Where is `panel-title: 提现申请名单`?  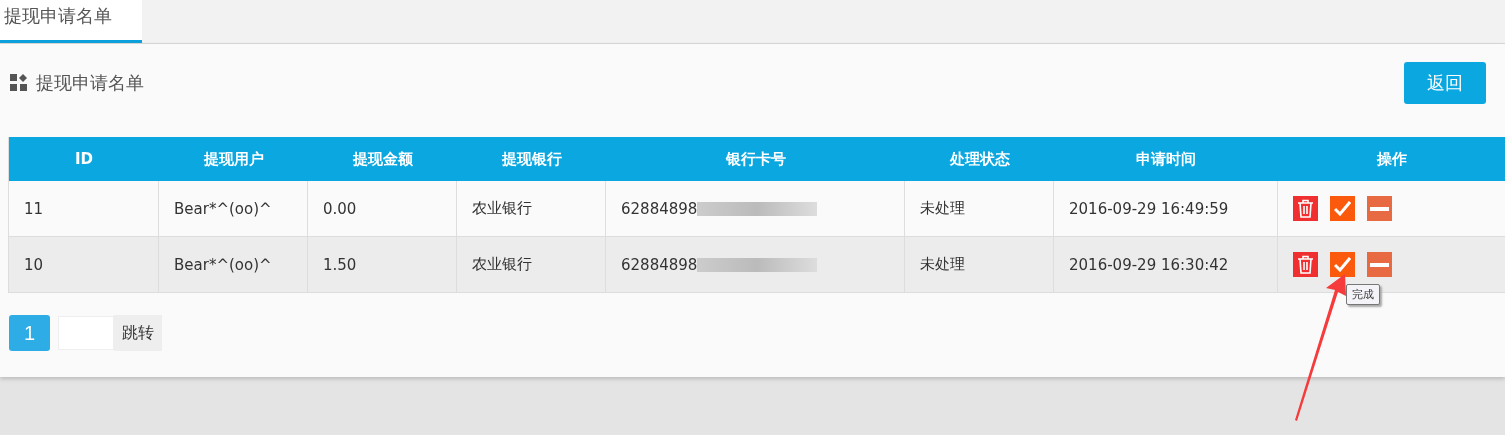 panel-title: 提现申请名单 is located at coordinates (90, 83).